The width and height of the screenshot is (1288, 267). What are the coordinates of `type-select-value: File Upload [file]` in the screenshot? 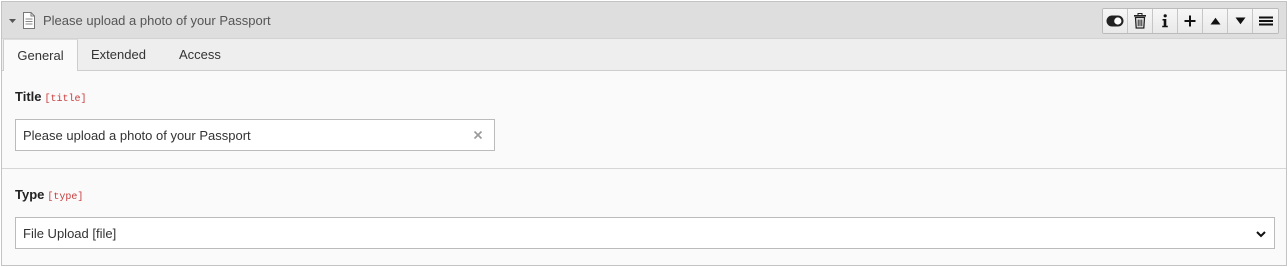 It's located at (70, 233).